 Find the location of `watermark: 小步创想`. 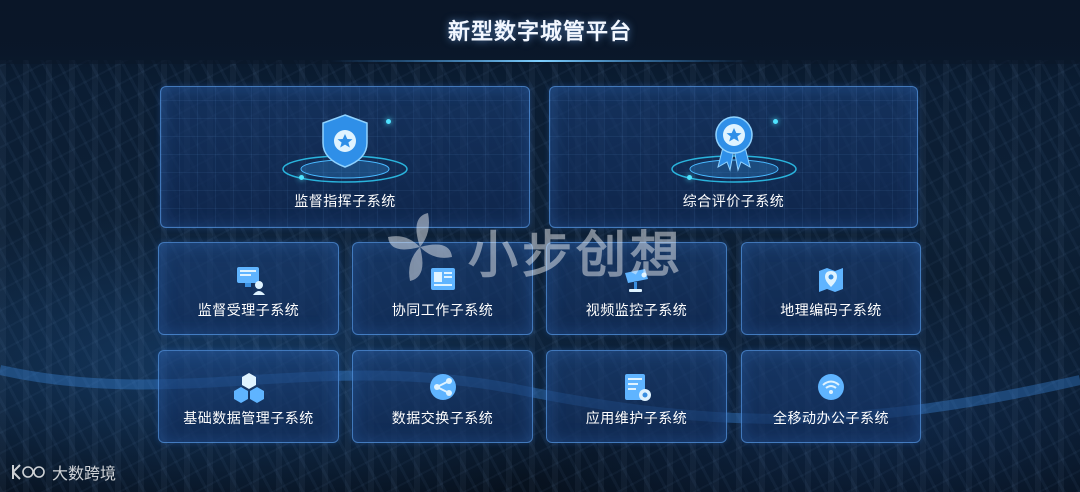

watermark: 小步创想 is located at coordinates (540, 247).